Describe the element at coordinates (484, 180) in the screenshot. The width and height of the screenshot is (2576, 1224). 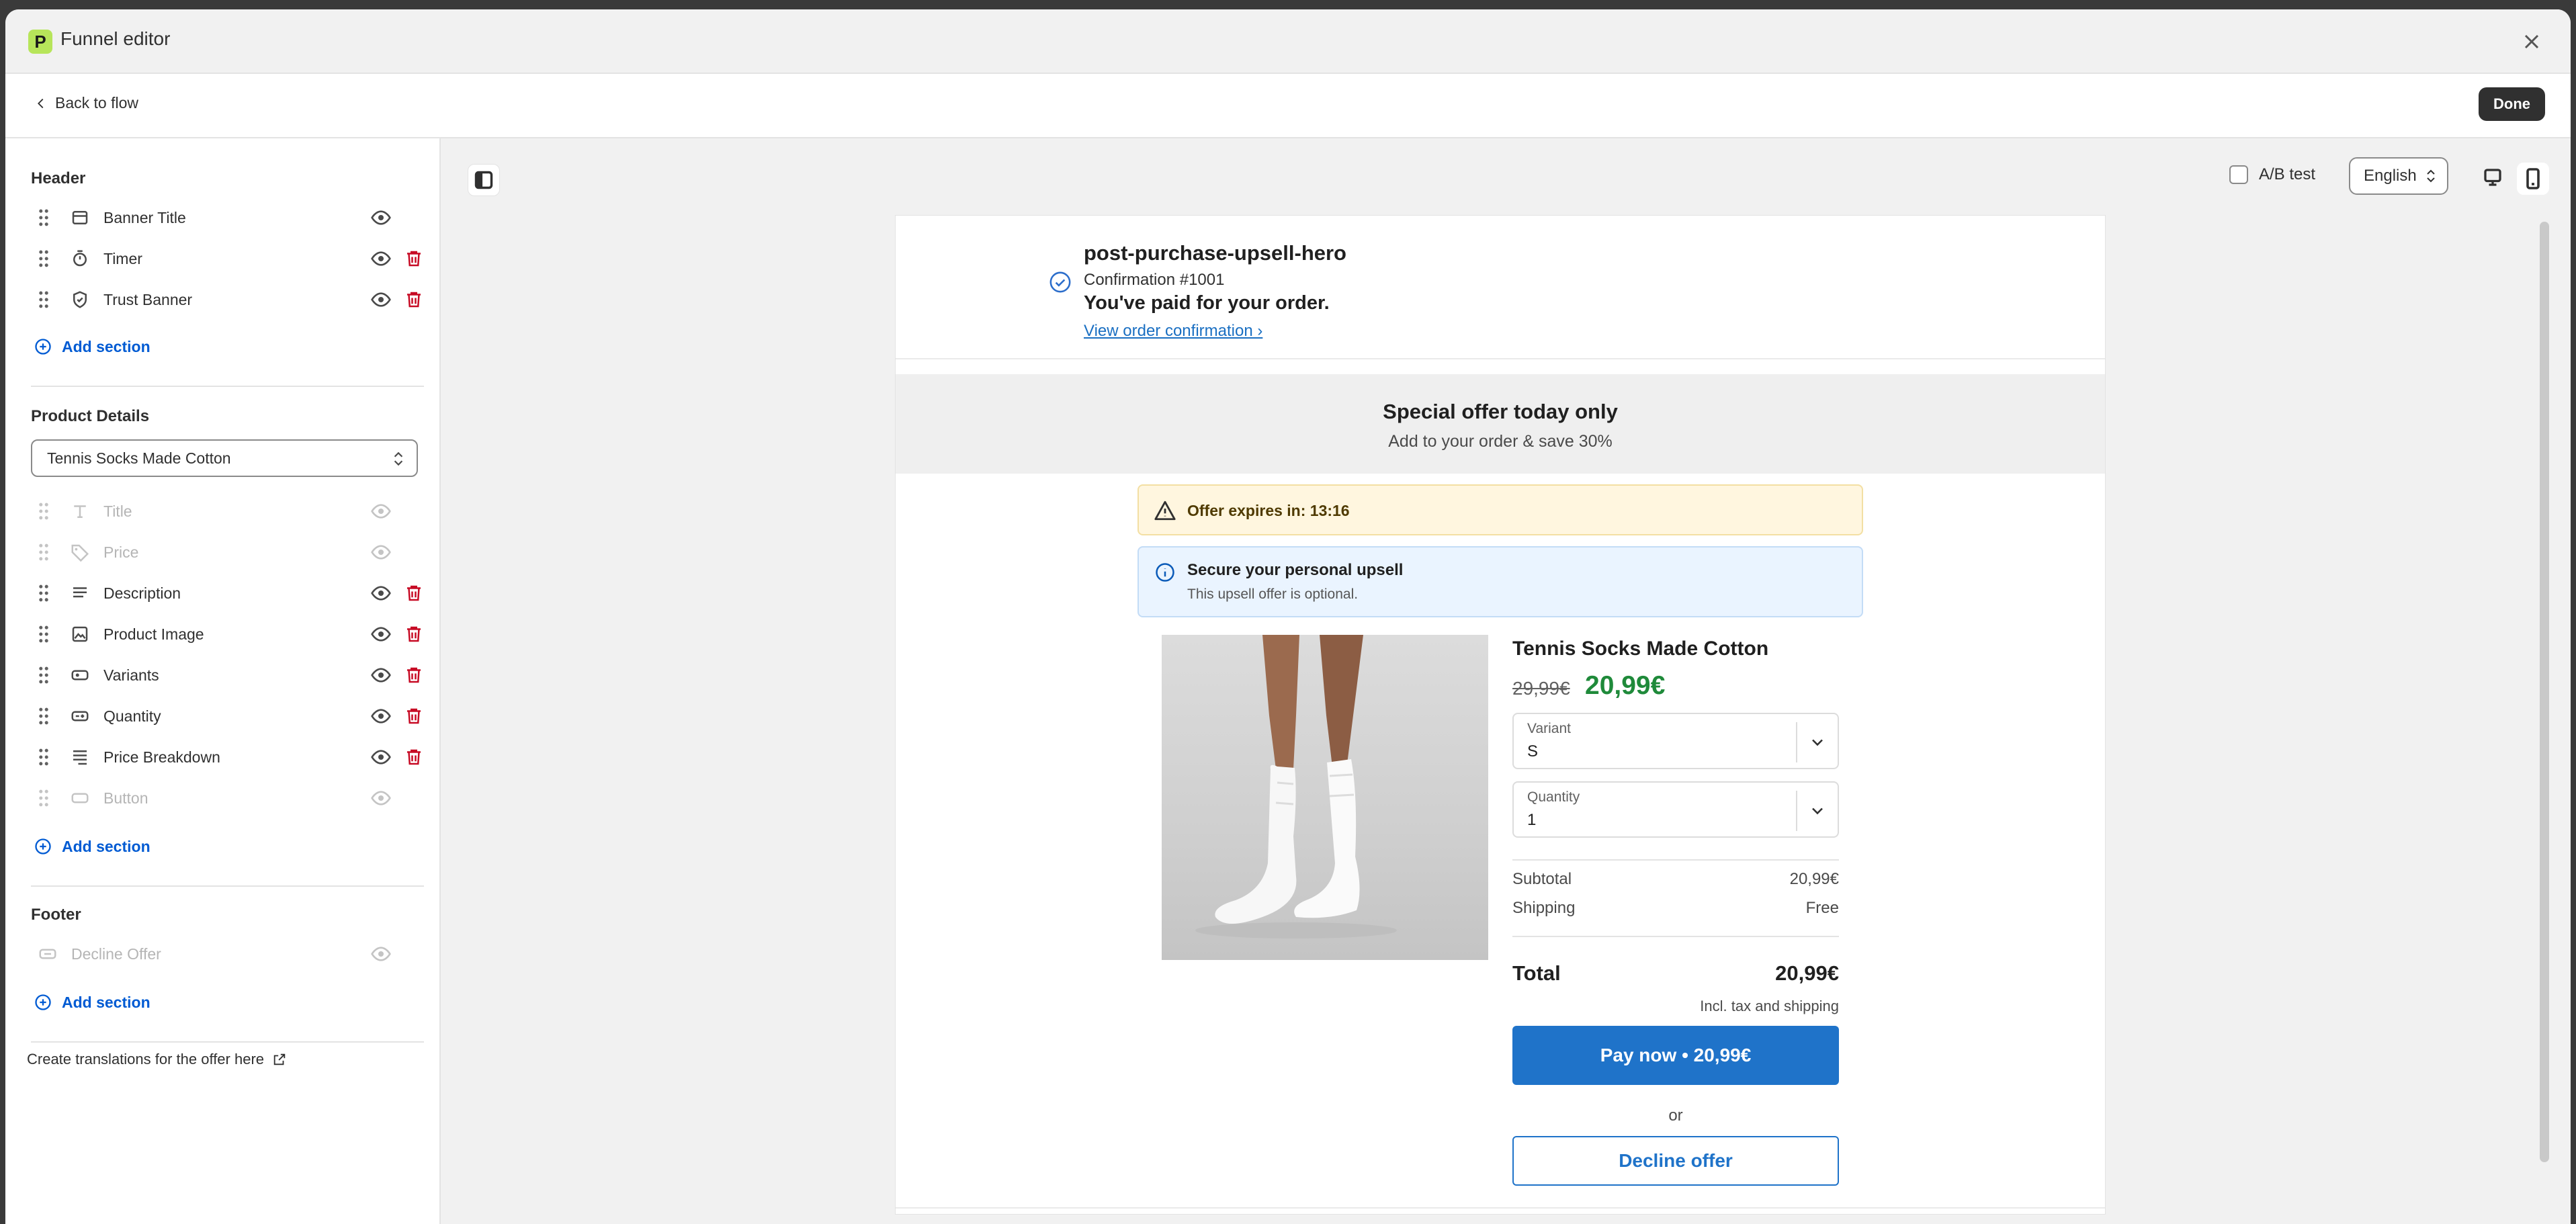
I see `toggle-sidebar-icon` at that location.